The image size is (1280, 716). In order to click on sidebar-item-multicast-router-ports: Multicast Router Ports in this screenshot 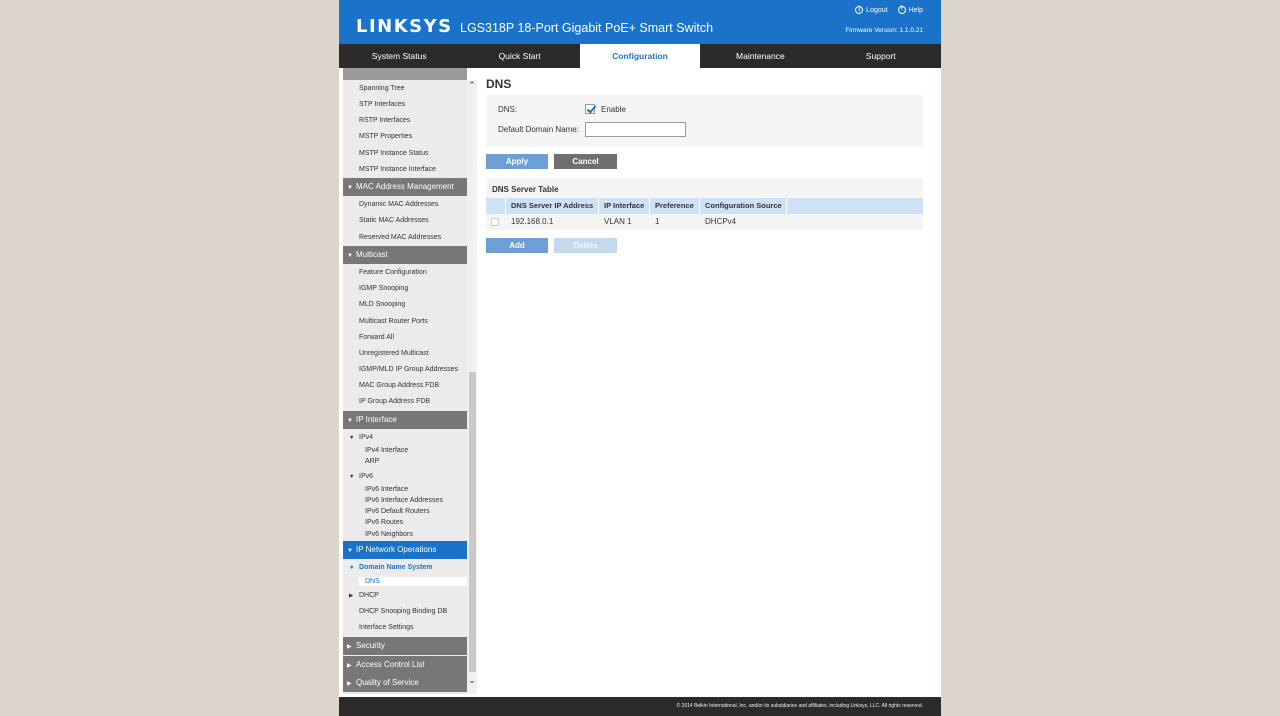, I will do `click(393, 321)`.